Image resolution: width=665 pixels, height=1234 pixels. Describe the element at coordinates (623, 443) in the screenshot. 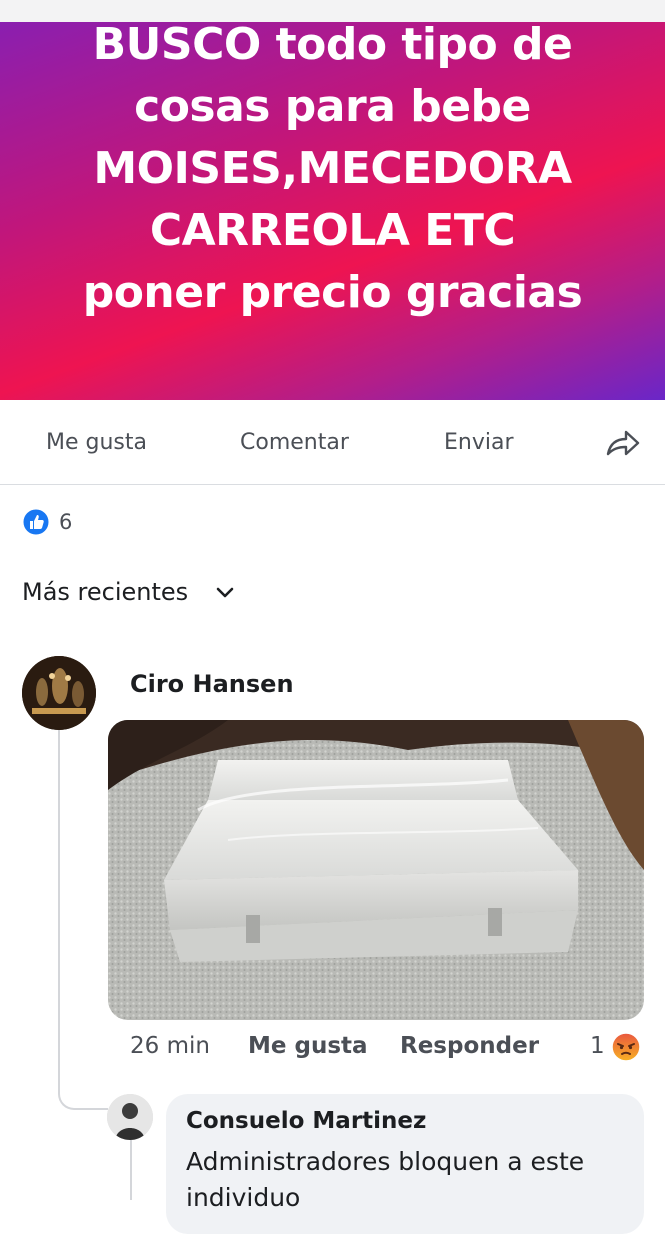

I see `share-arrow-icon` at that location.